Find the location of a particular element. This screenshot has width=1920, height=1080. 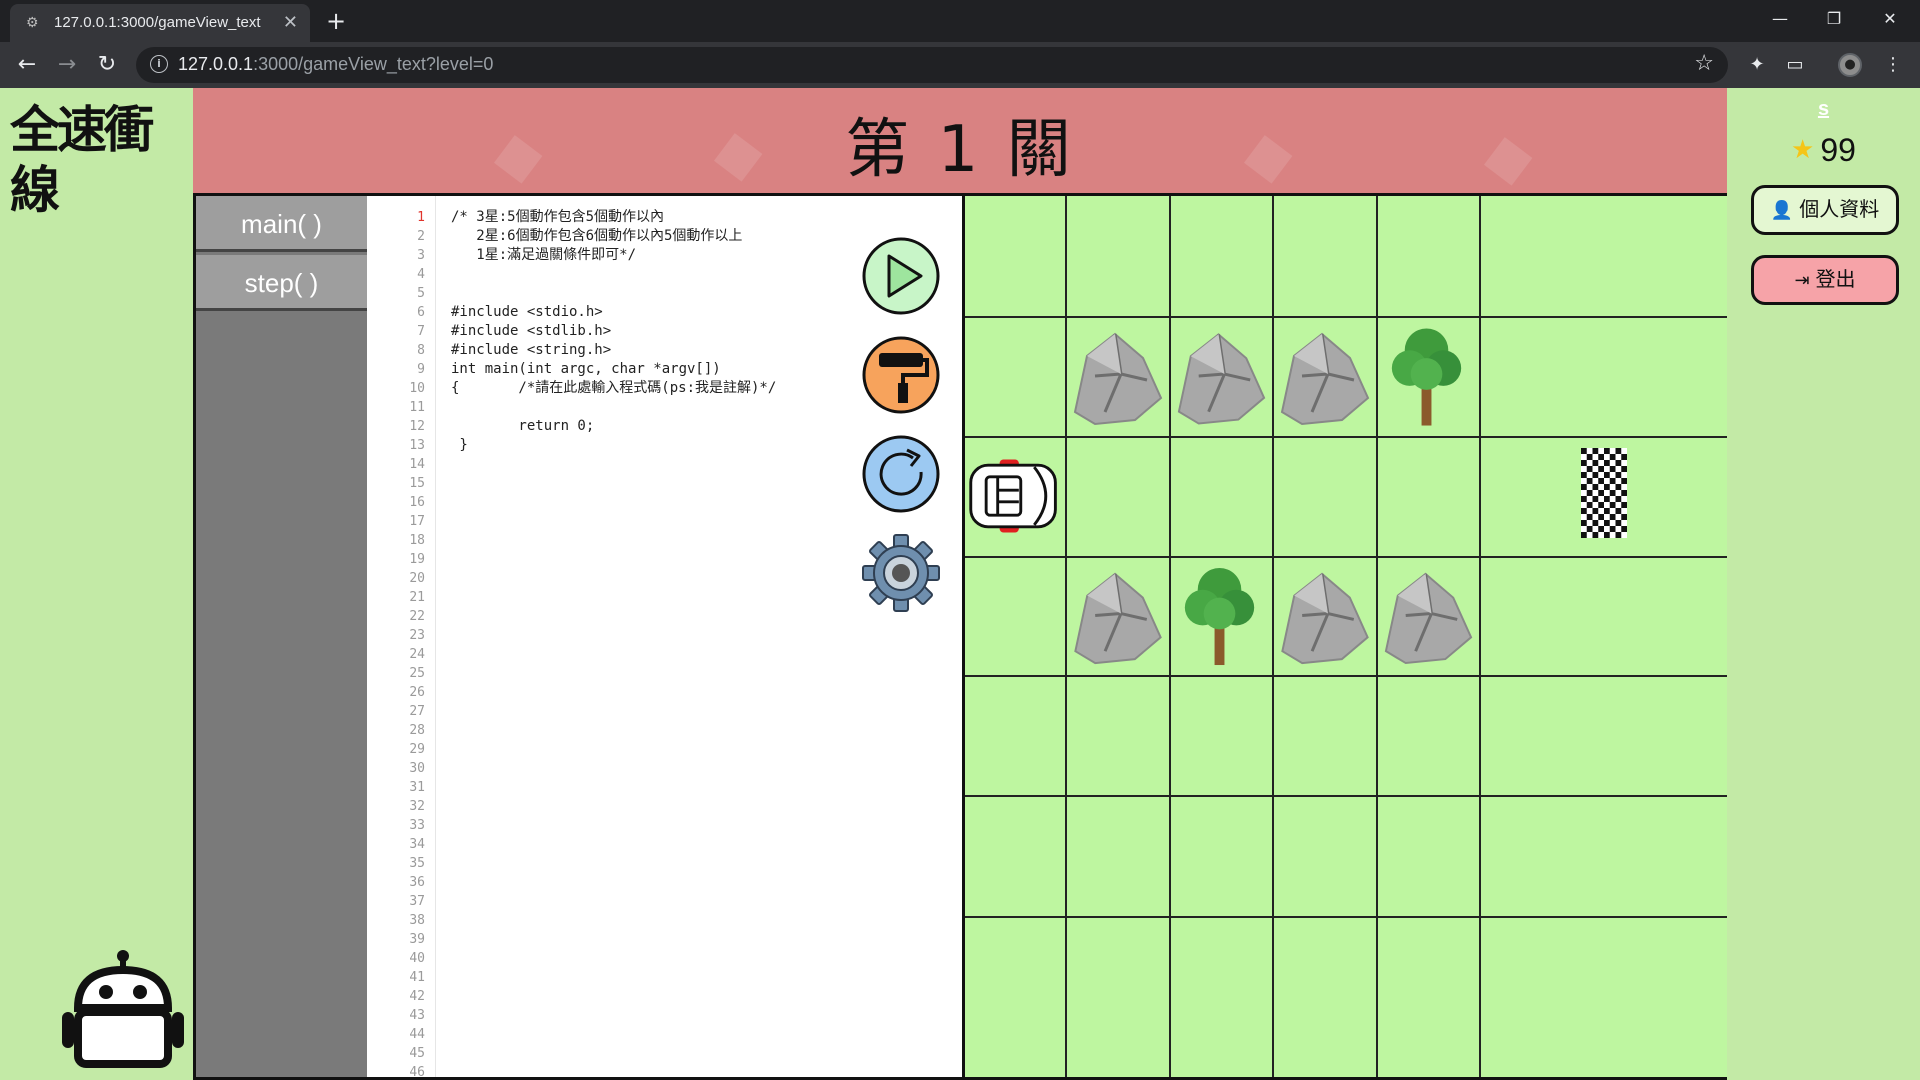

line-number: 18 is located at coordinates (417, 540).